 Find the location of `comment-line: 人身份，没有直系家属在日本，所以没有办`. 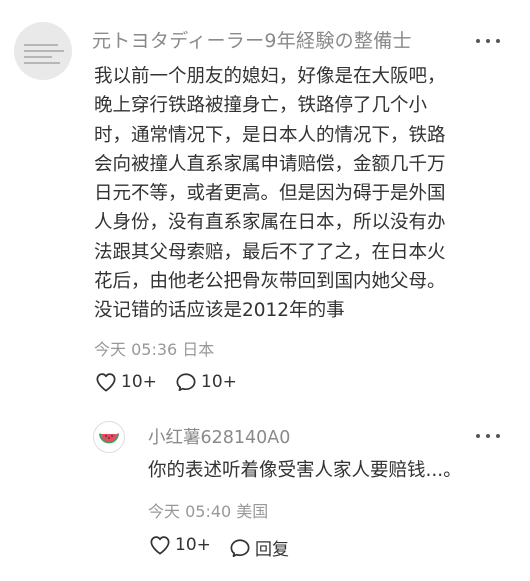

comment-line: 人身份，没有直系家属在日本，所以没有办 is located at coordinates (270, 223).